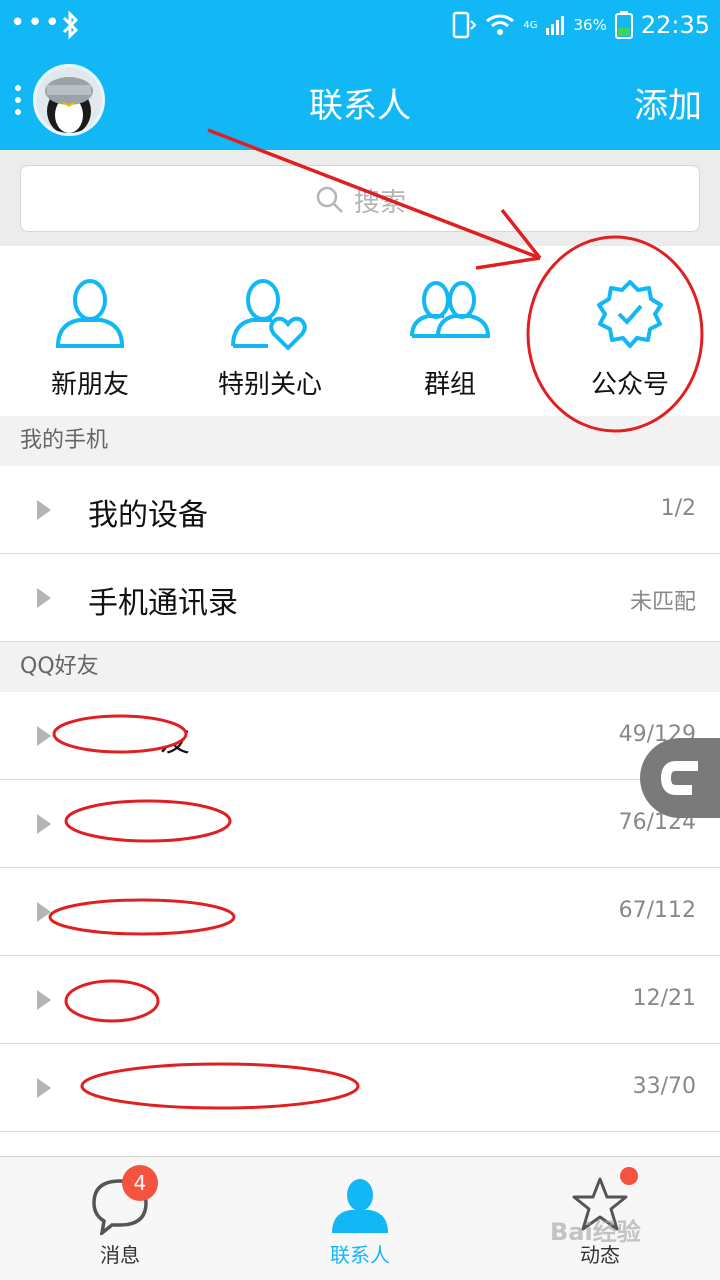 The height and width of the screenshot is (1280, 720). I want to click on shortcut-label: 群组, so click(449, 385).